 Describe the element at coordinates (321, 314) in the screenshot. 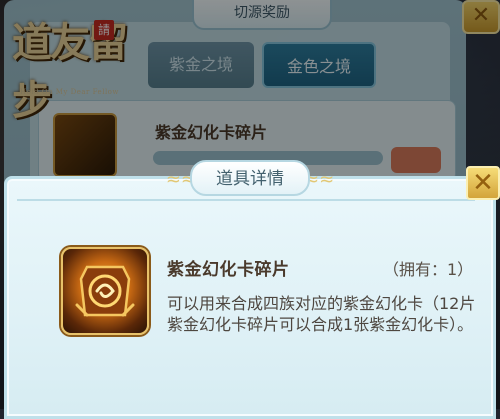

I see `item-description: 可以用来合成四族对应的紫金幻化卡（12片紫金幻化卡碎片可以合成1张紫金幻化卡）。` at that location.